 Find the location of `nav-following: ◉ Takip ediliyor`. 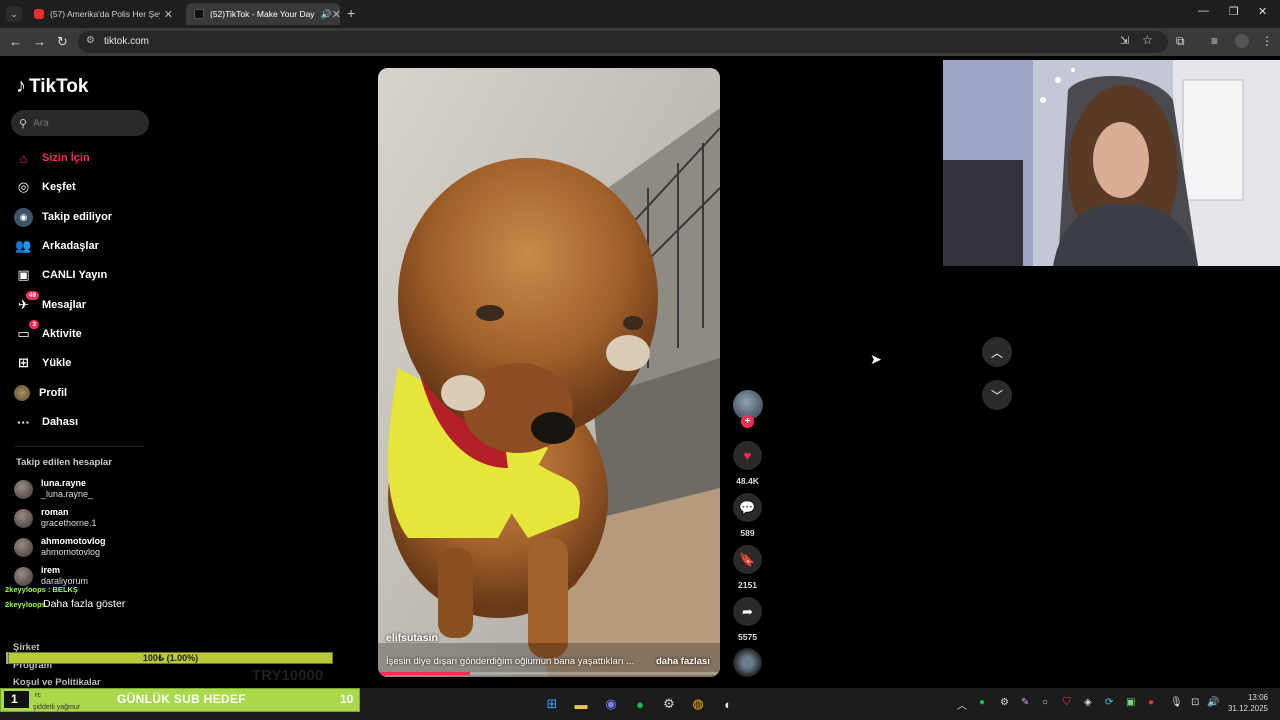

nav-following: ◉ Takip ediliyor is located at coordinates (63, 217).